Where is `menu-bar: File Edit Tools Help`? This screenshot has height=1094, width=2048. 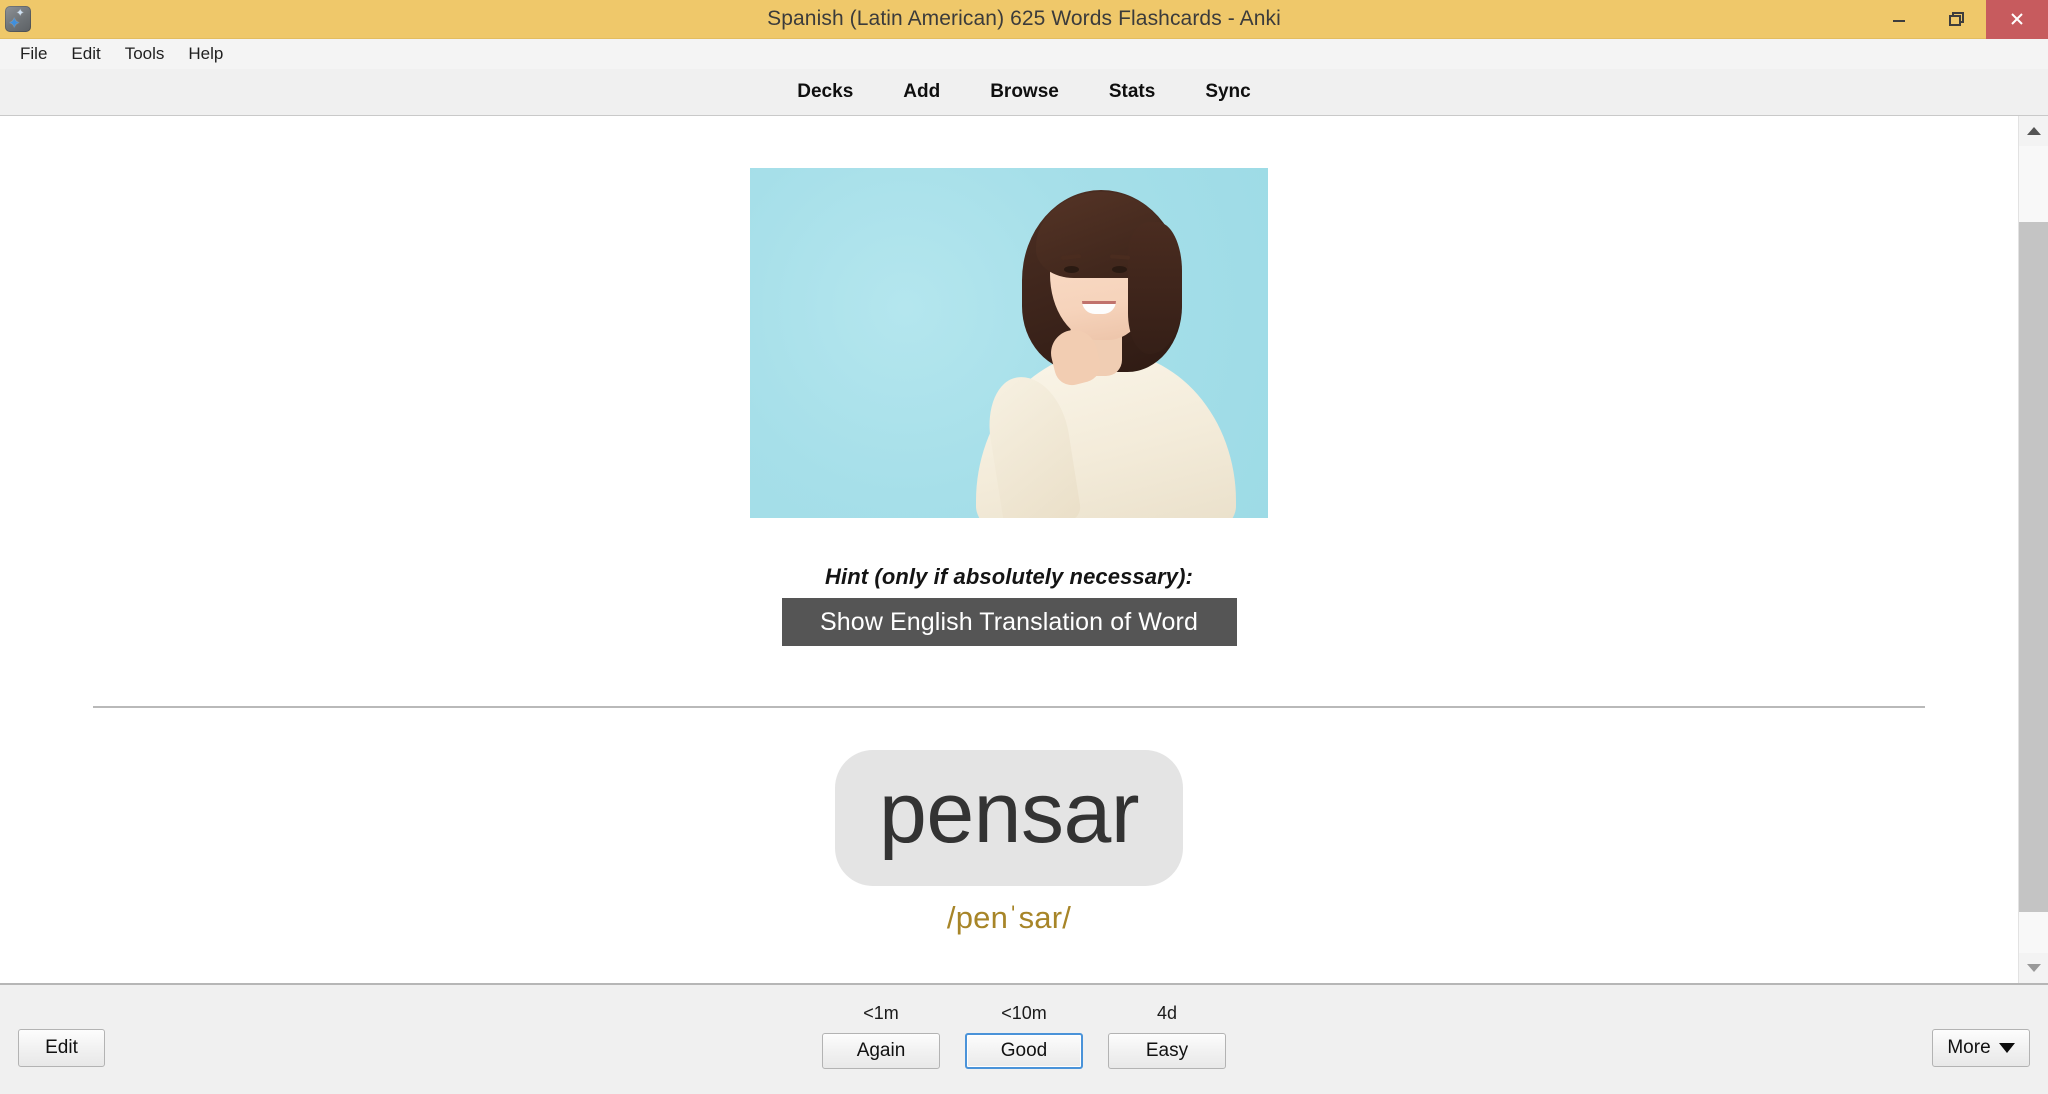 menu-bar: File Edit Tools Help is located at coordinates (1024, 54).